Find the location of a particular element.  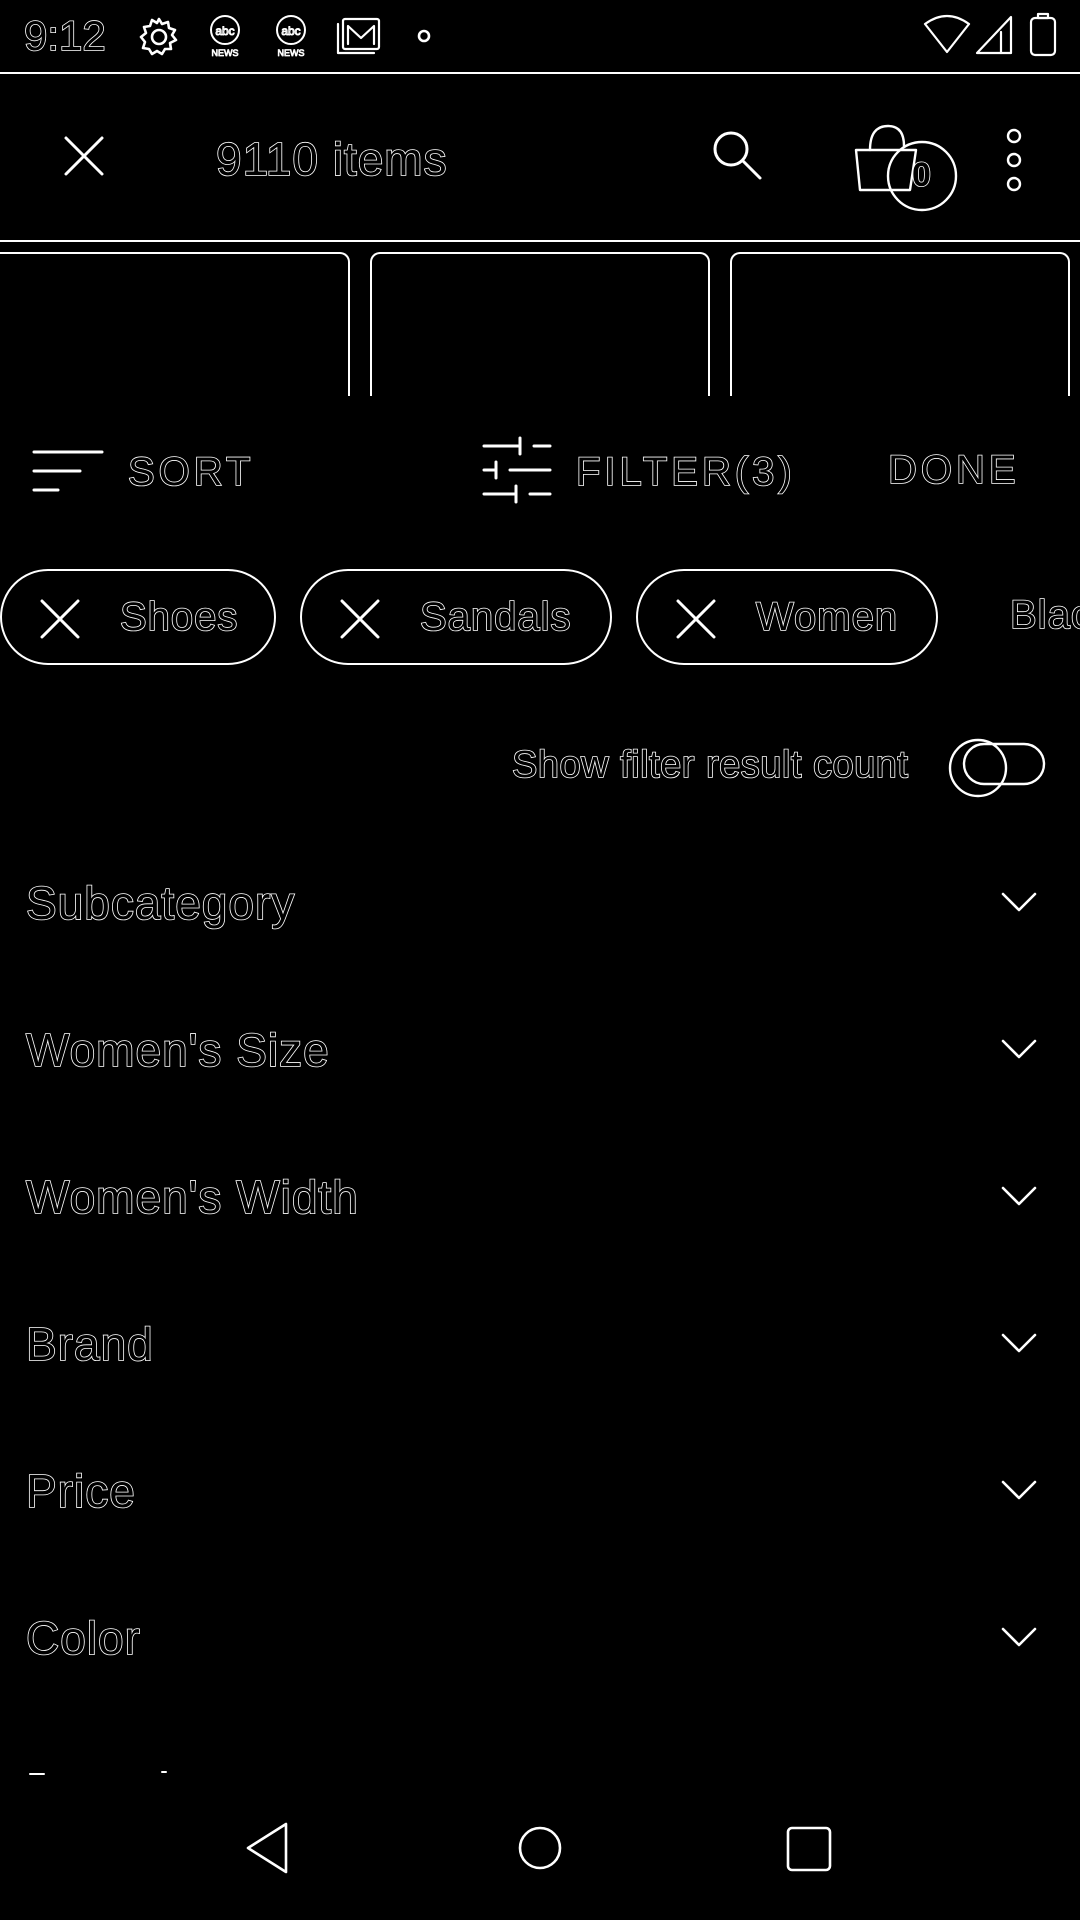

result-count-toggle is located at coordinates (998, 770).